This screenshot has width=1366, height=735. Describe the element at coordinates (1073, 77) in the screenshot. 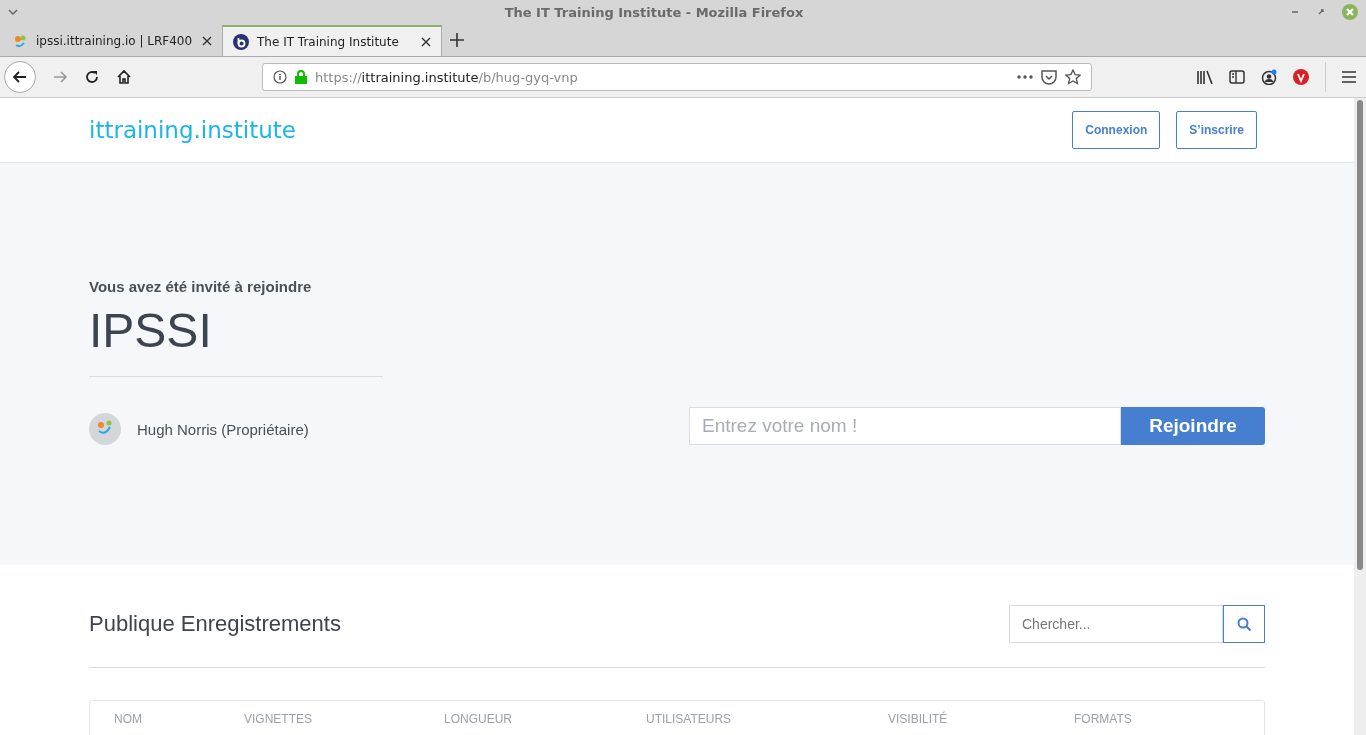

I see `star-icon` at that location.